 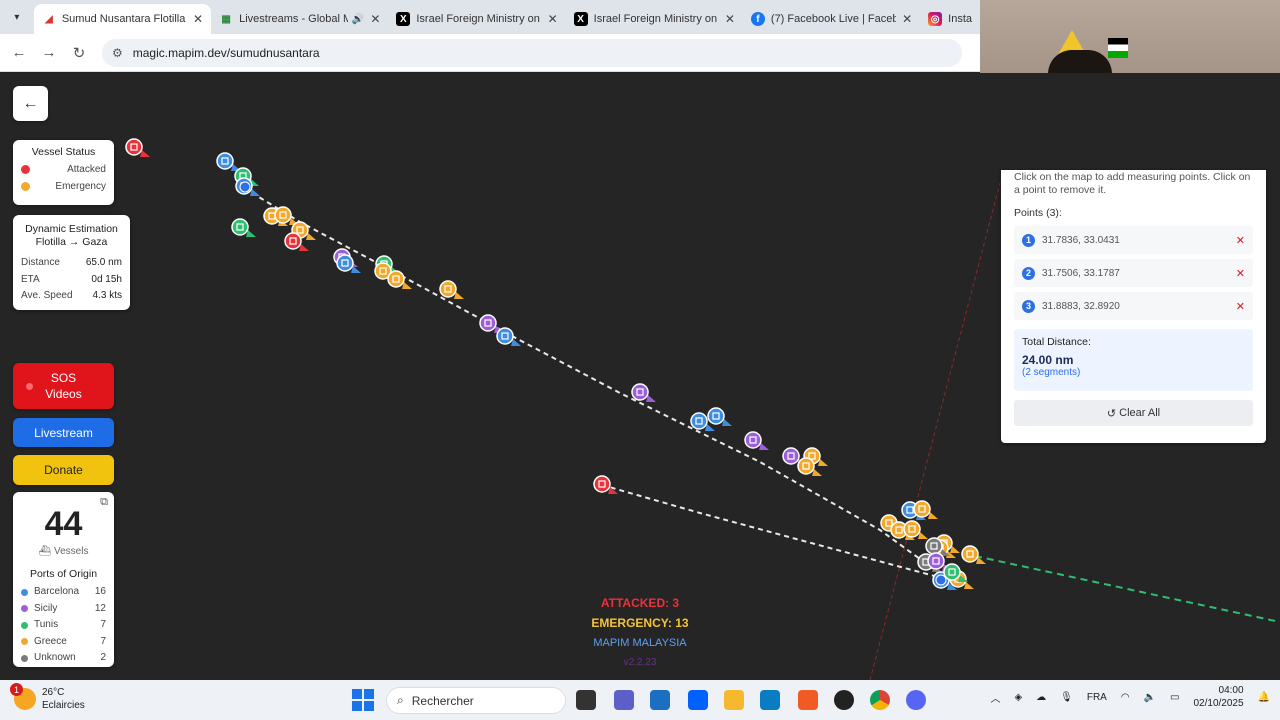 What do you see at coordinates (808, 700) in the screenshot?
I see `brave-icon` at bounding box center [808, 700].